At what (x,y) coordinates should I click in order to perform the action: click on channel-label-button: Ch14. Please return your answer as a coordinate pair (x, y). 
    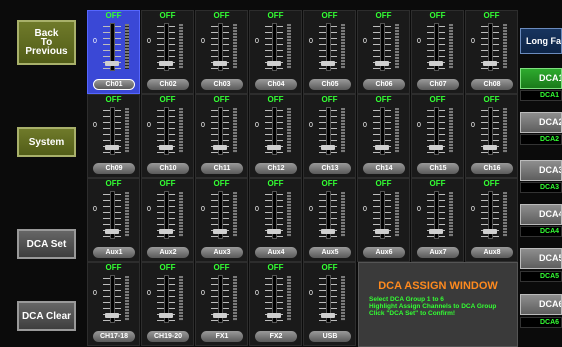
    Looking at the image, I should click on (384, 168).